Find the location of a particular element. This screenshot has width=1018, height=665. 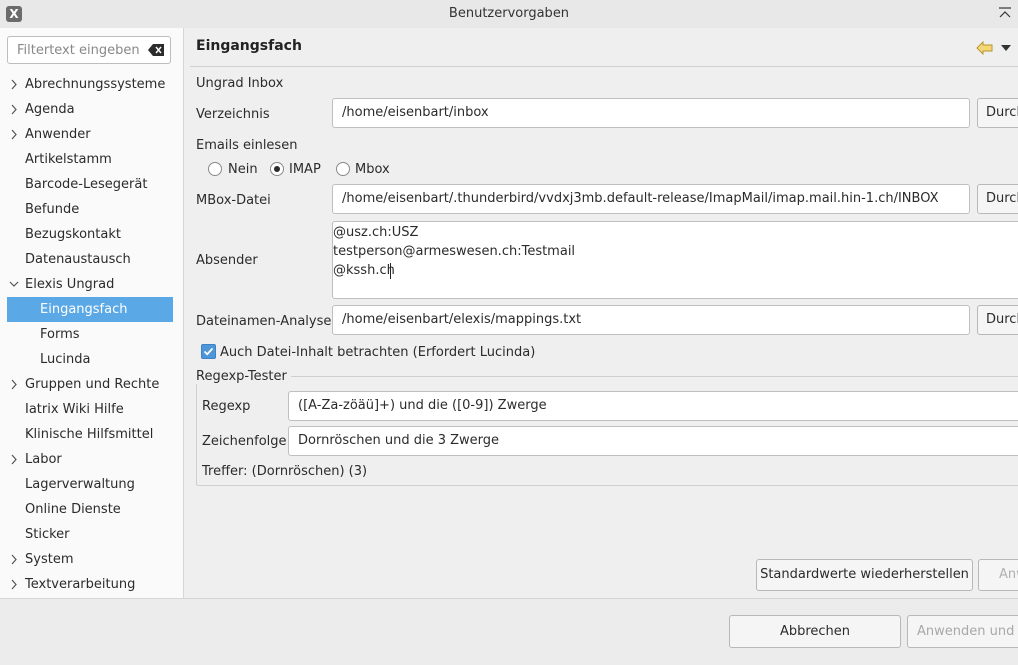

filter-input: Filtertext eingeben is located at coordinates (89, 50).